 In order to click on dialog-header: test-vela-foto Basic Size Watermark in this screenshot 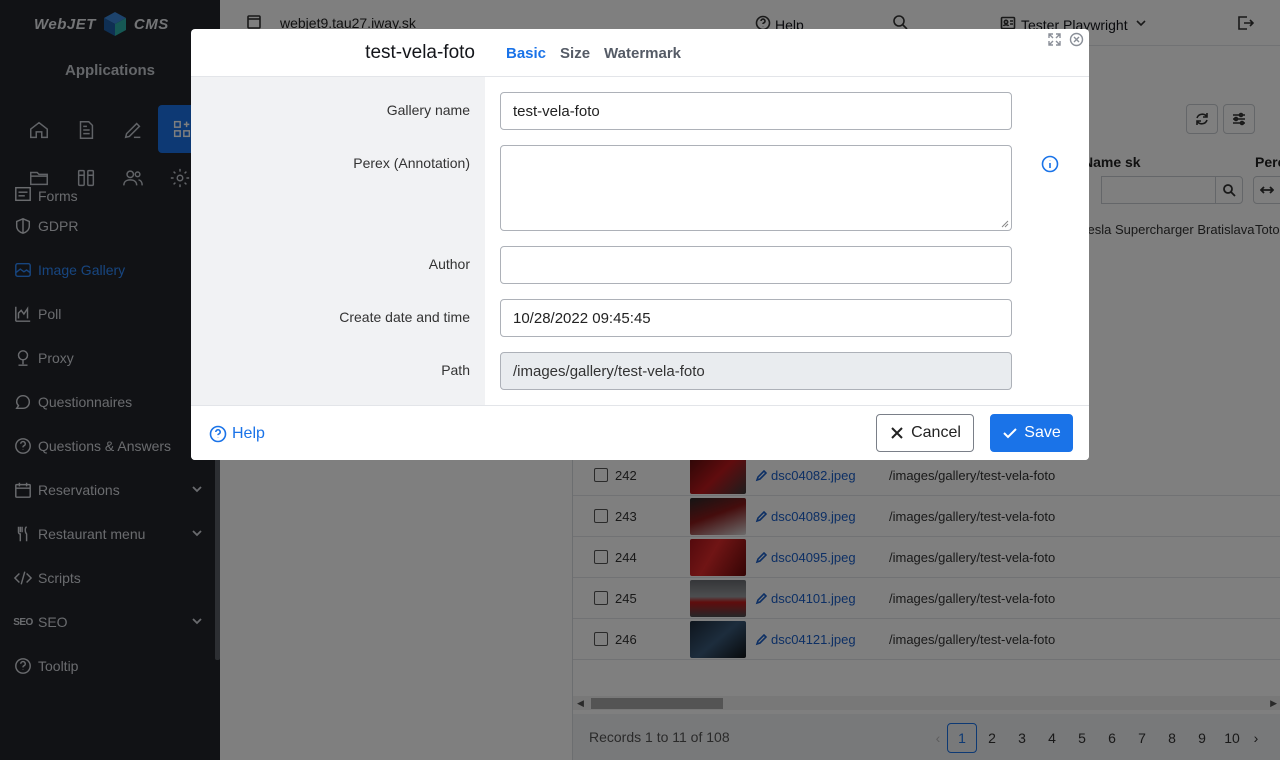, I will do `click(640, 53)`.